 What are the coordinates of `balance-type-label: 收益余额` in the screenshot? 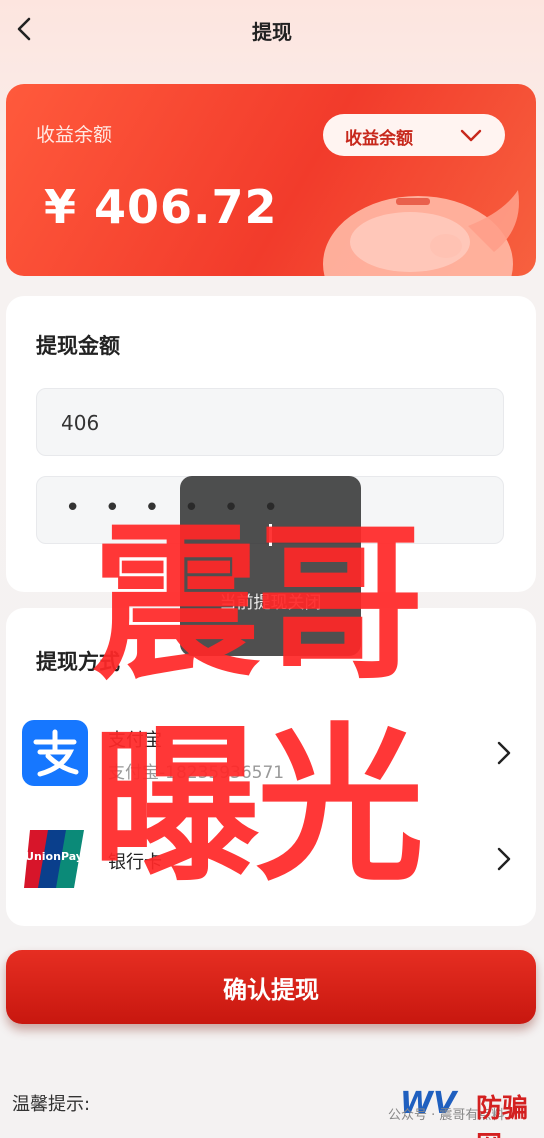 It's located at (379, 139).